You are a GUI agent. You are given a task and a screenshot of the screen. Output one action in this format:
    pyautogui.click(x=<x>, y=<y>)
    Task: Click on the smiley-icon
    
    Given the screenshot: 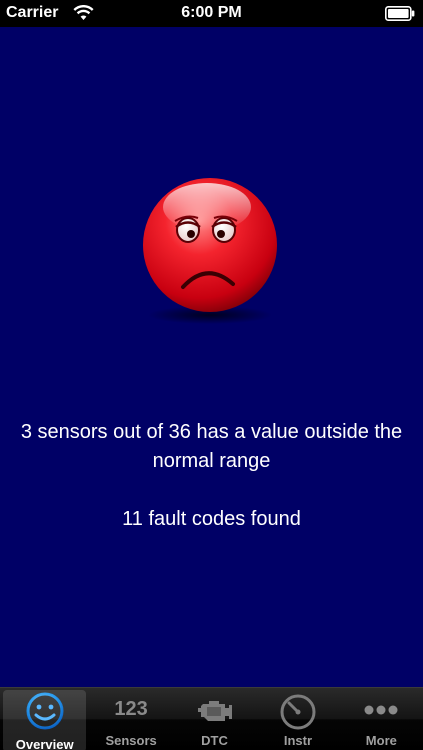 What is the action you would take?
    pyautogui.click(x=45, y=711)
    